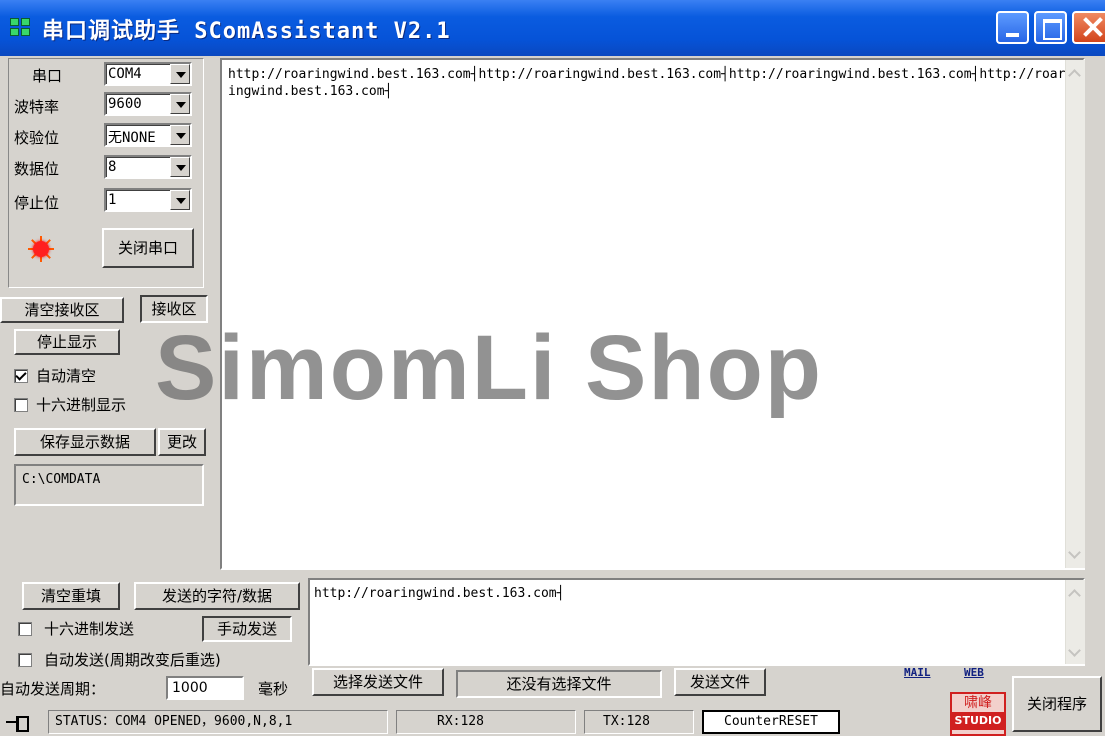 The width and height of the screenshot is (1105, 736). I want to click on send-text: http://roaringwind.best.163.com┤, so click(439, 593).